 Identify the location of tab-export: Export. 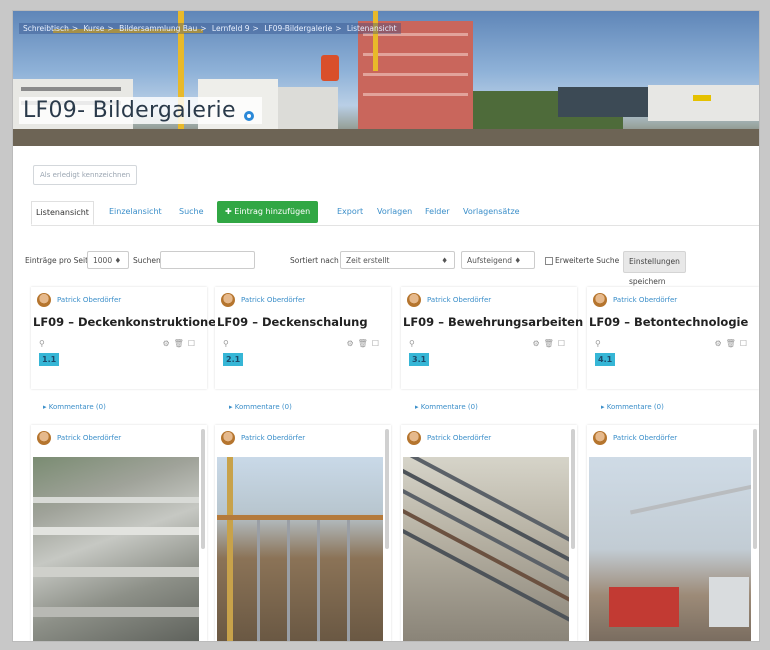
(350, 212).